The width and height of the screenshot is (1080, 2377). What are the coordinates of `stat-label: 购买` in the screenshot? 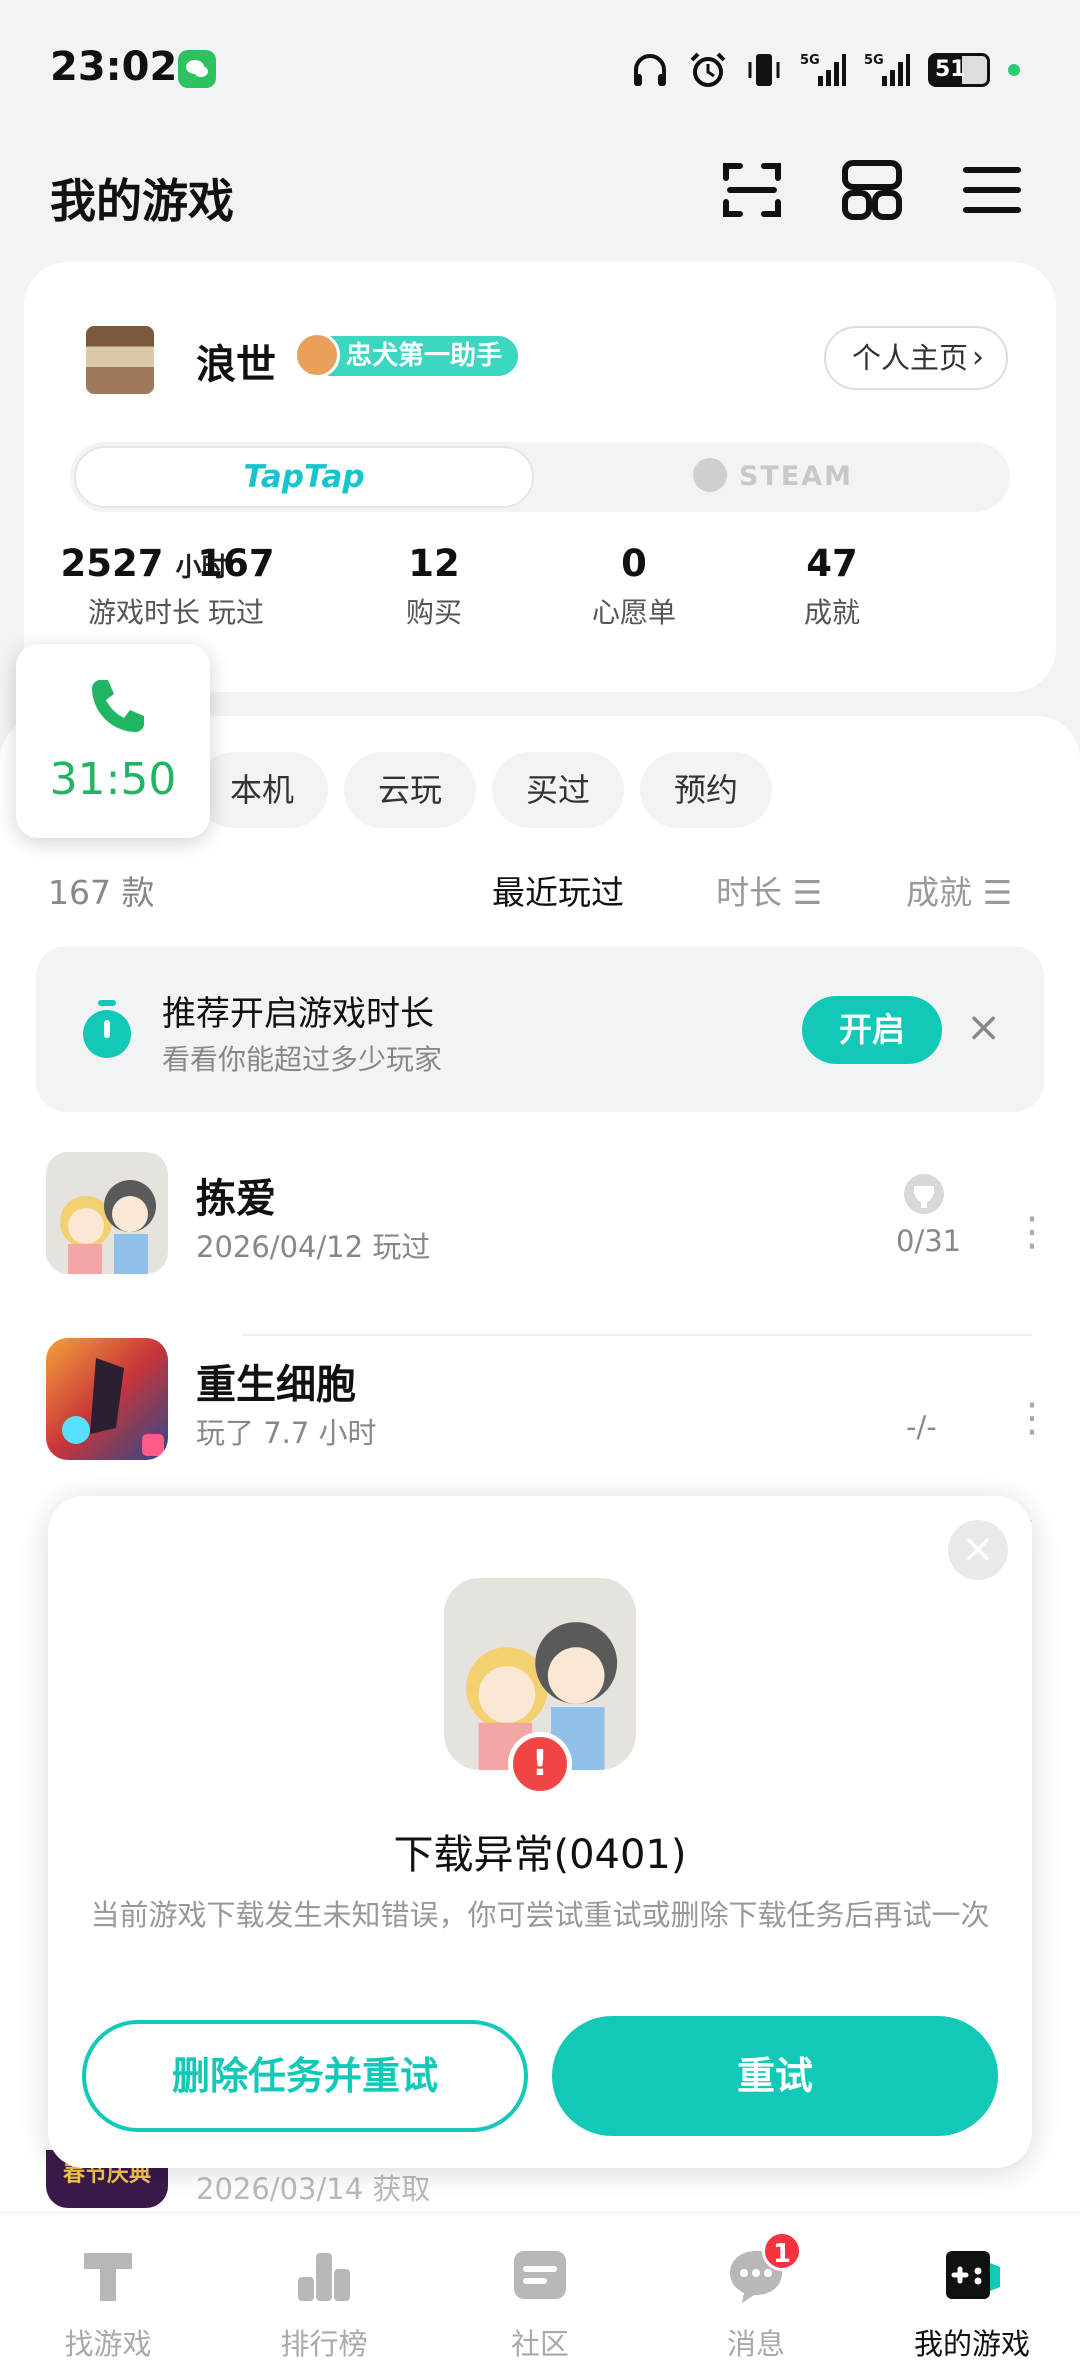 It's located at (433, 612).